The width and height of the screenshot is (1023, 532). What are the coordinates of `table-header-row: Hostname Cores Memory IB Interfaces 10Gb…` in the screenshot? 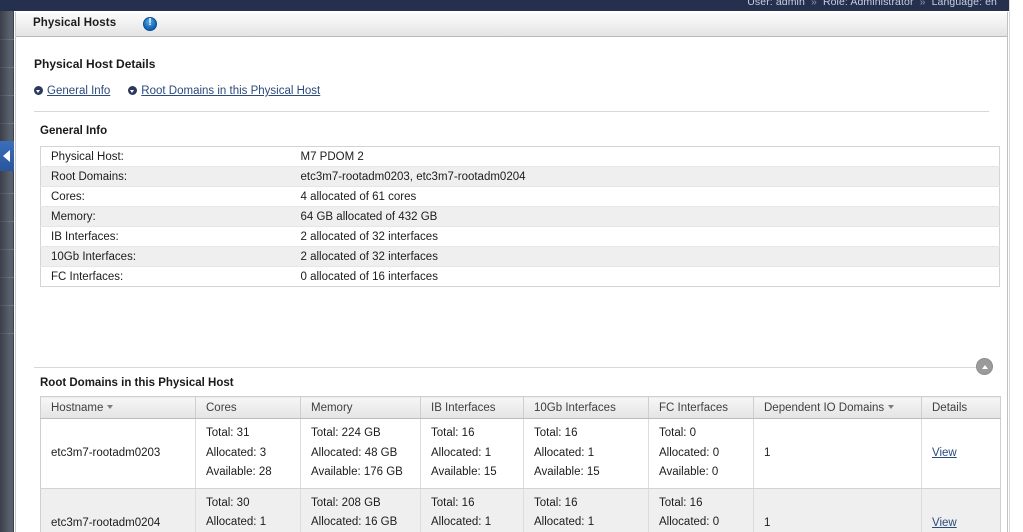 It's located at (520, 407).